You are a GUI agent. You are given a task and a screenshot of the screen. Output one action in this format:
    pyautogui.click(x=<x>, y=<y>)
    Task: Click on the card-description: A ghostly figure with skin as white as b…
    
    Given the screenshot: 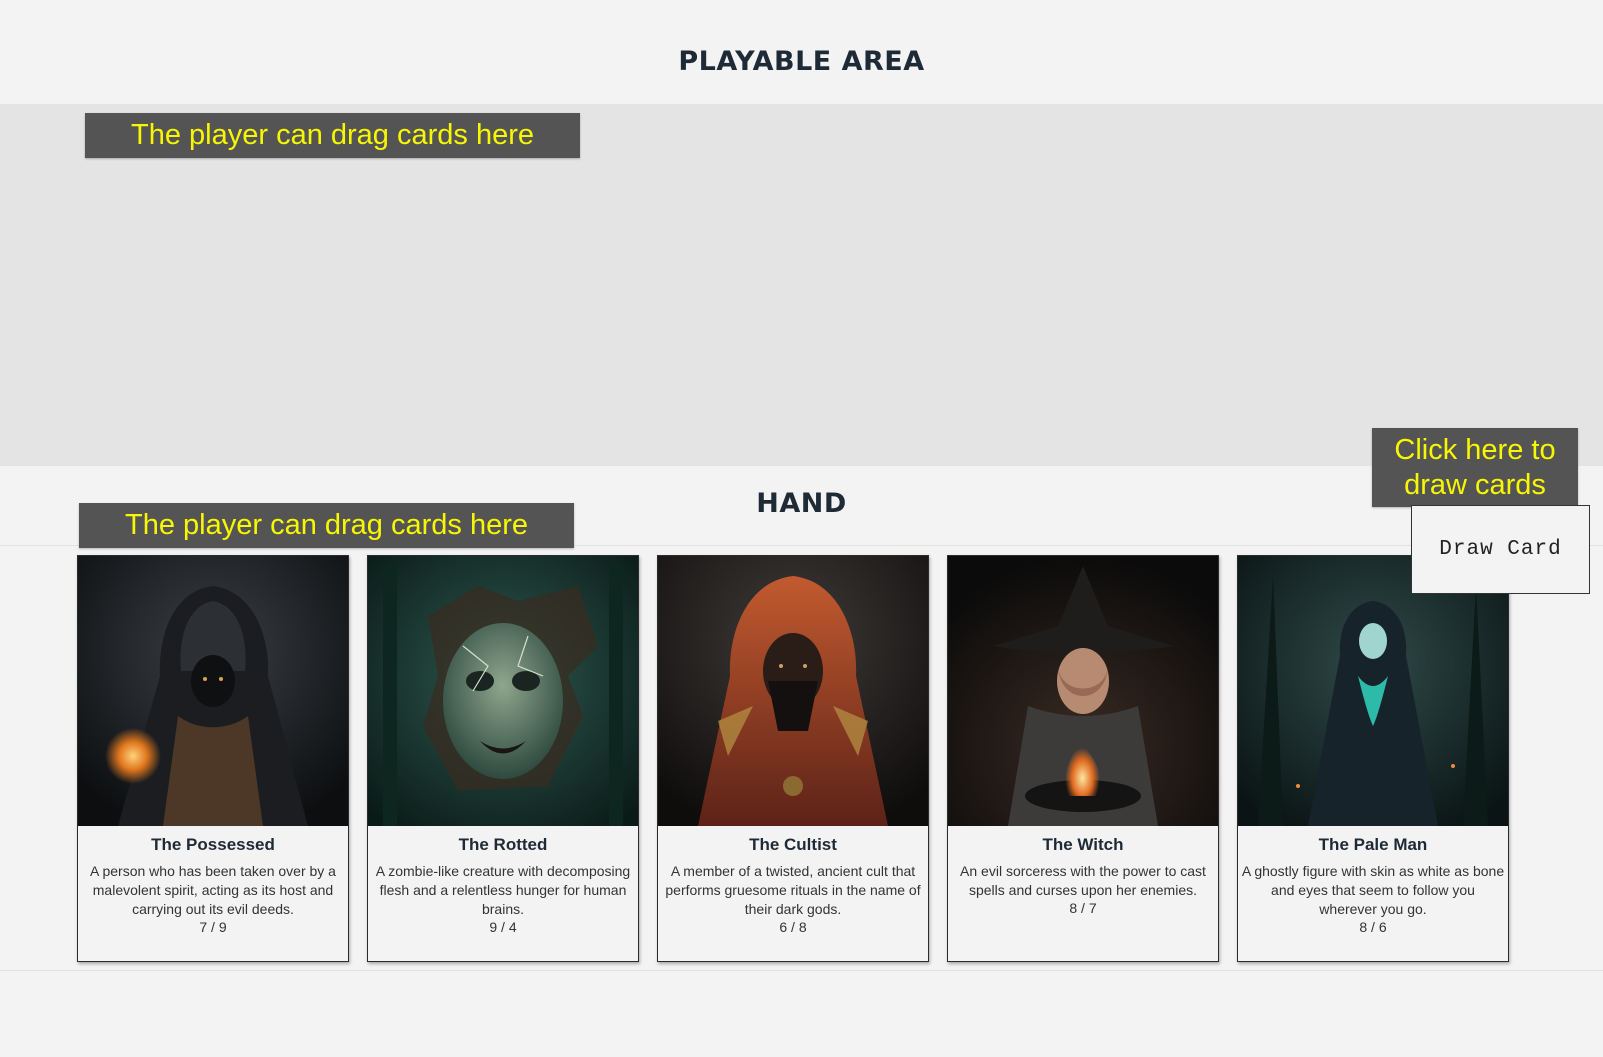 What is the action you would take?
    pyautogui.click(x=1373, y=890)
    